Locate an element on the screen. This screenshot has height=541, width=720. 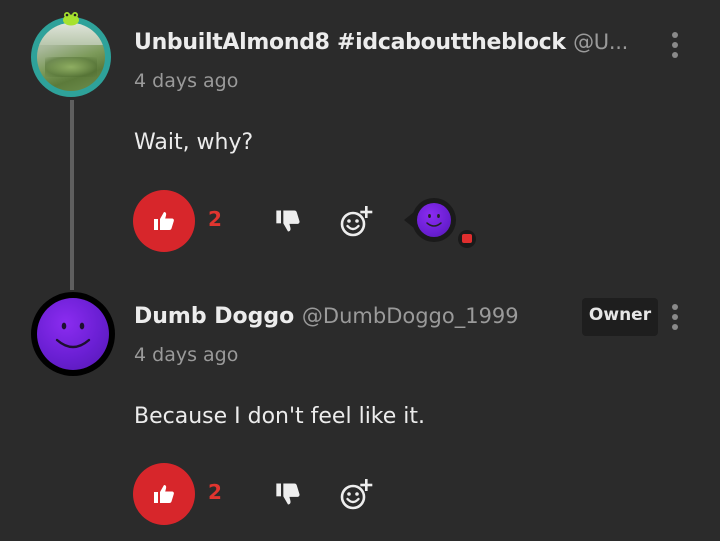
comment-author: Dumb Doggo @DumbDoggo_1999 is located at coordinates (326, 316).